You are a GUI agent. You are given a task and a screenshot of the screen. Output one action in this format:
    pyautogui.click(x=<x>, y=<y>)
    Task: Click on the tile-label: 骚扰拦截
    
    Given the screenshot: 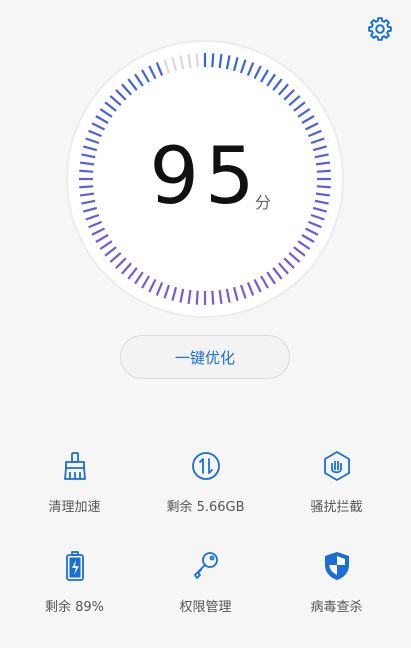 What is the action you would take?
    pyautogui.click(x=336, y=507)
    